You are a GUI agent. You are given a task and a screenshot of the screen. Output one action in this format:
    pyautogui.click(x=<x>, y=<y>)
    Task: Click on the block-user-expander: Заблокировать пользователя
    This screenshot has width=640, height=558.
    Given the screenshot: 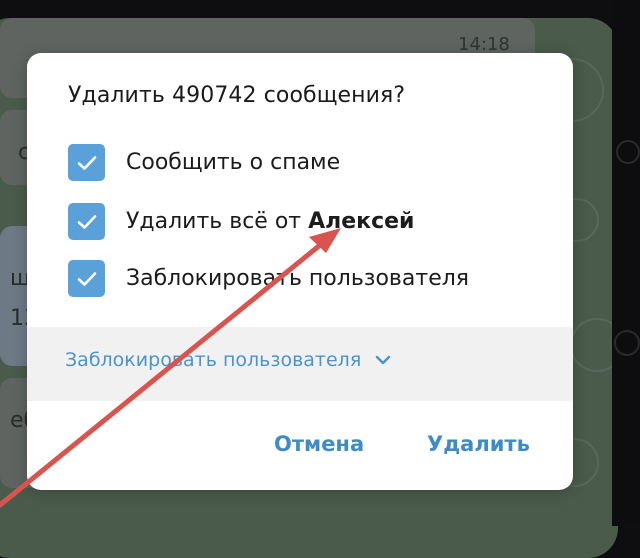 What is the action you would take?
    pyautogui.click(x=228, y=360)
    